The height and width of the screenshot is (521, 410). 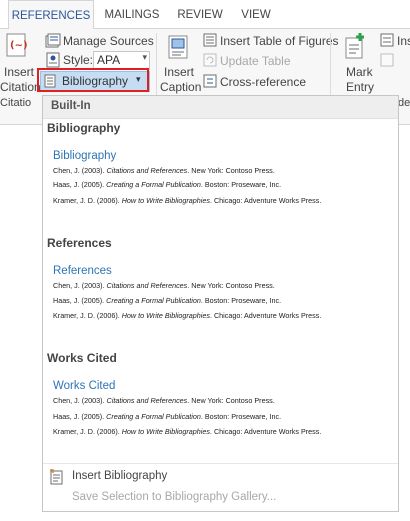 I want to click on update-index-icon, so click(x=387, y=61).